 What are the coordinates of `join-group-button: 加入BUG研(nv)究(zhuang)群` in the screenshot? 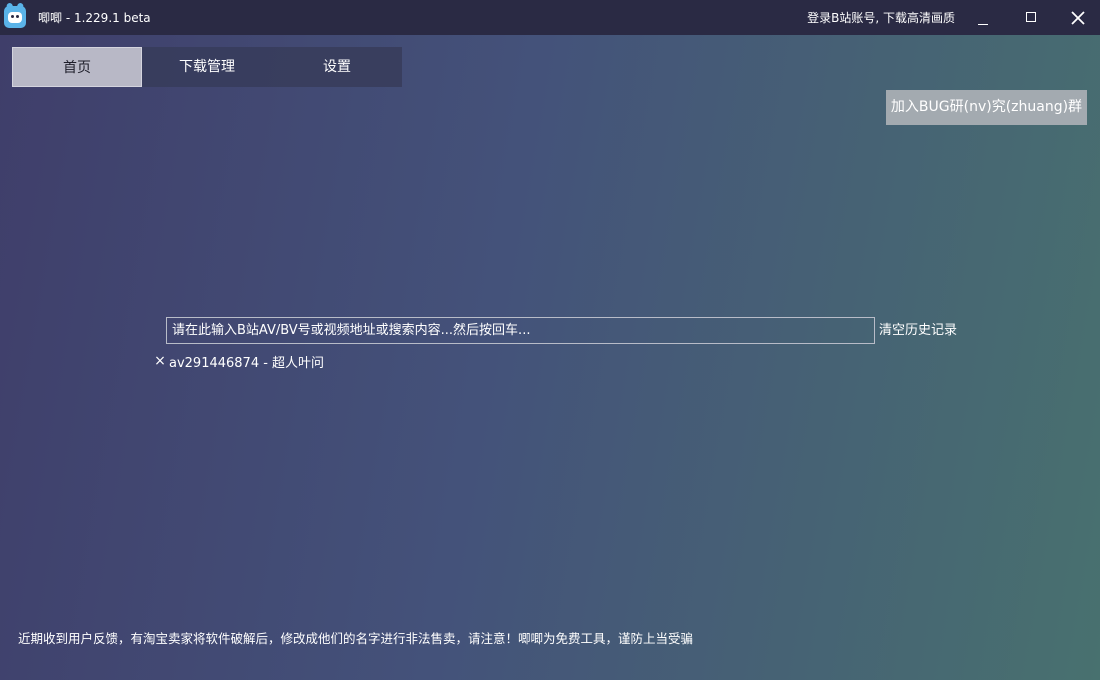 It's located at (986, 107).